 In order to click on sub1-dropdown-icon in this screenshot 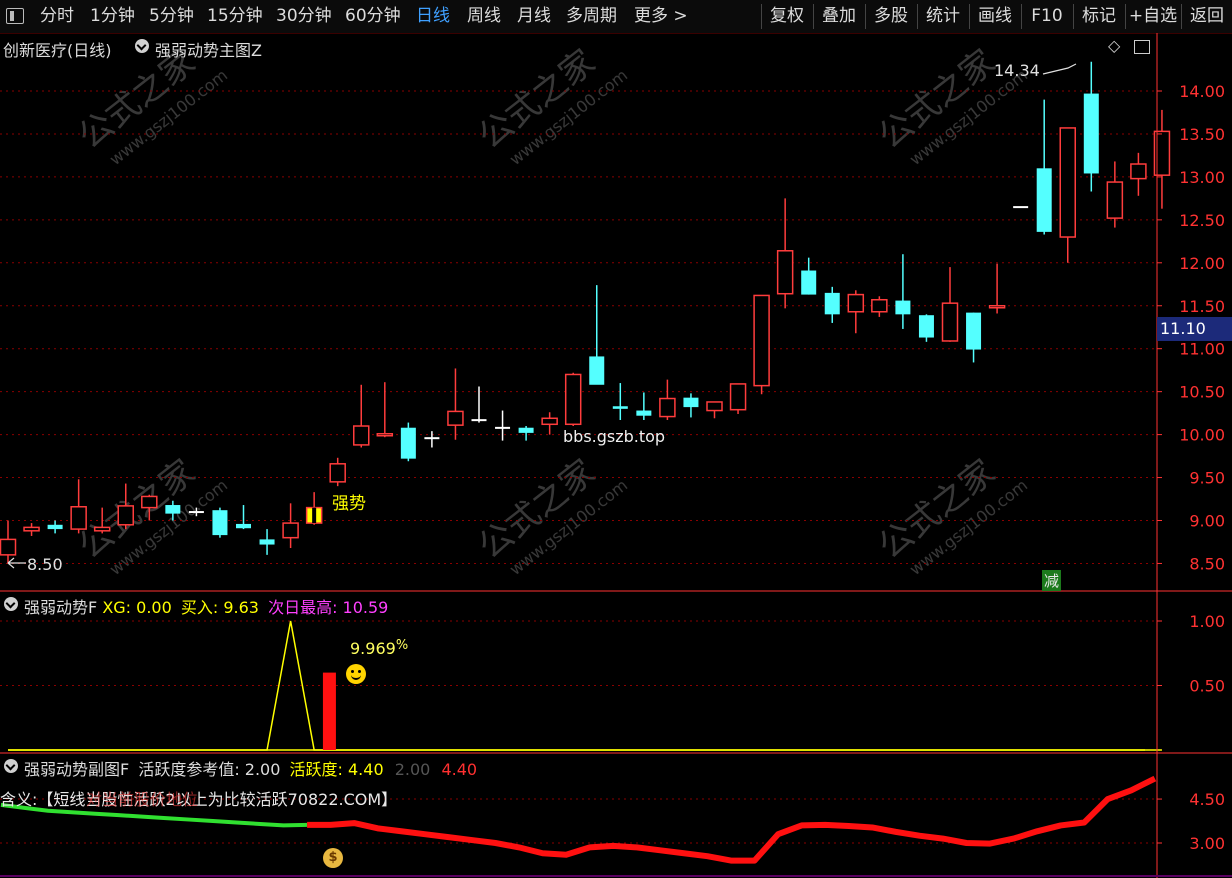, I will do `click(11, 604)`.